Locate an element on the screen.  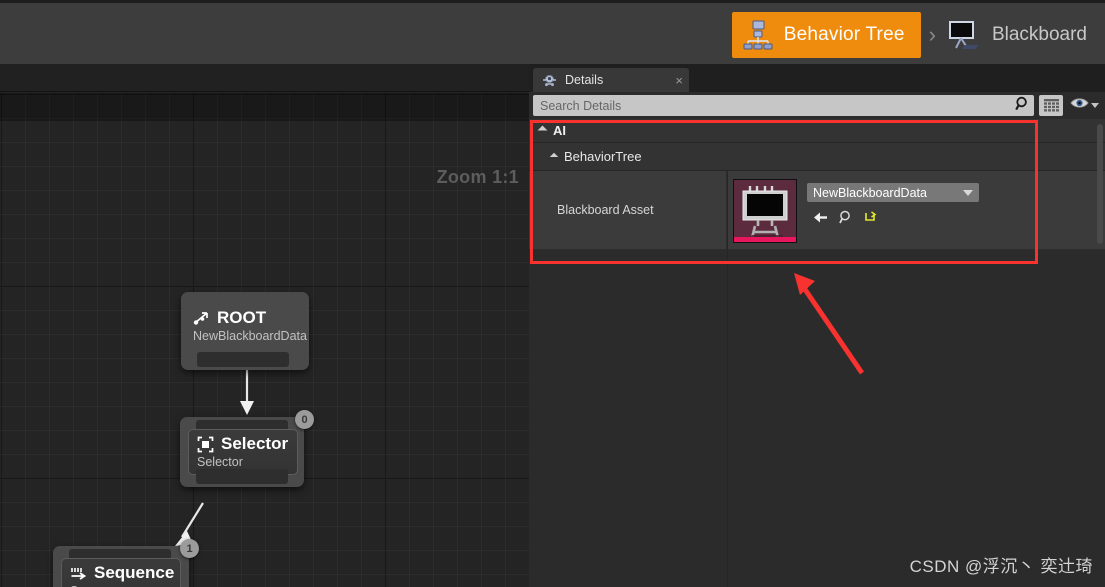
blackboard-asset-combobox: NewBlackboardData is located at coordinates (893, 192).